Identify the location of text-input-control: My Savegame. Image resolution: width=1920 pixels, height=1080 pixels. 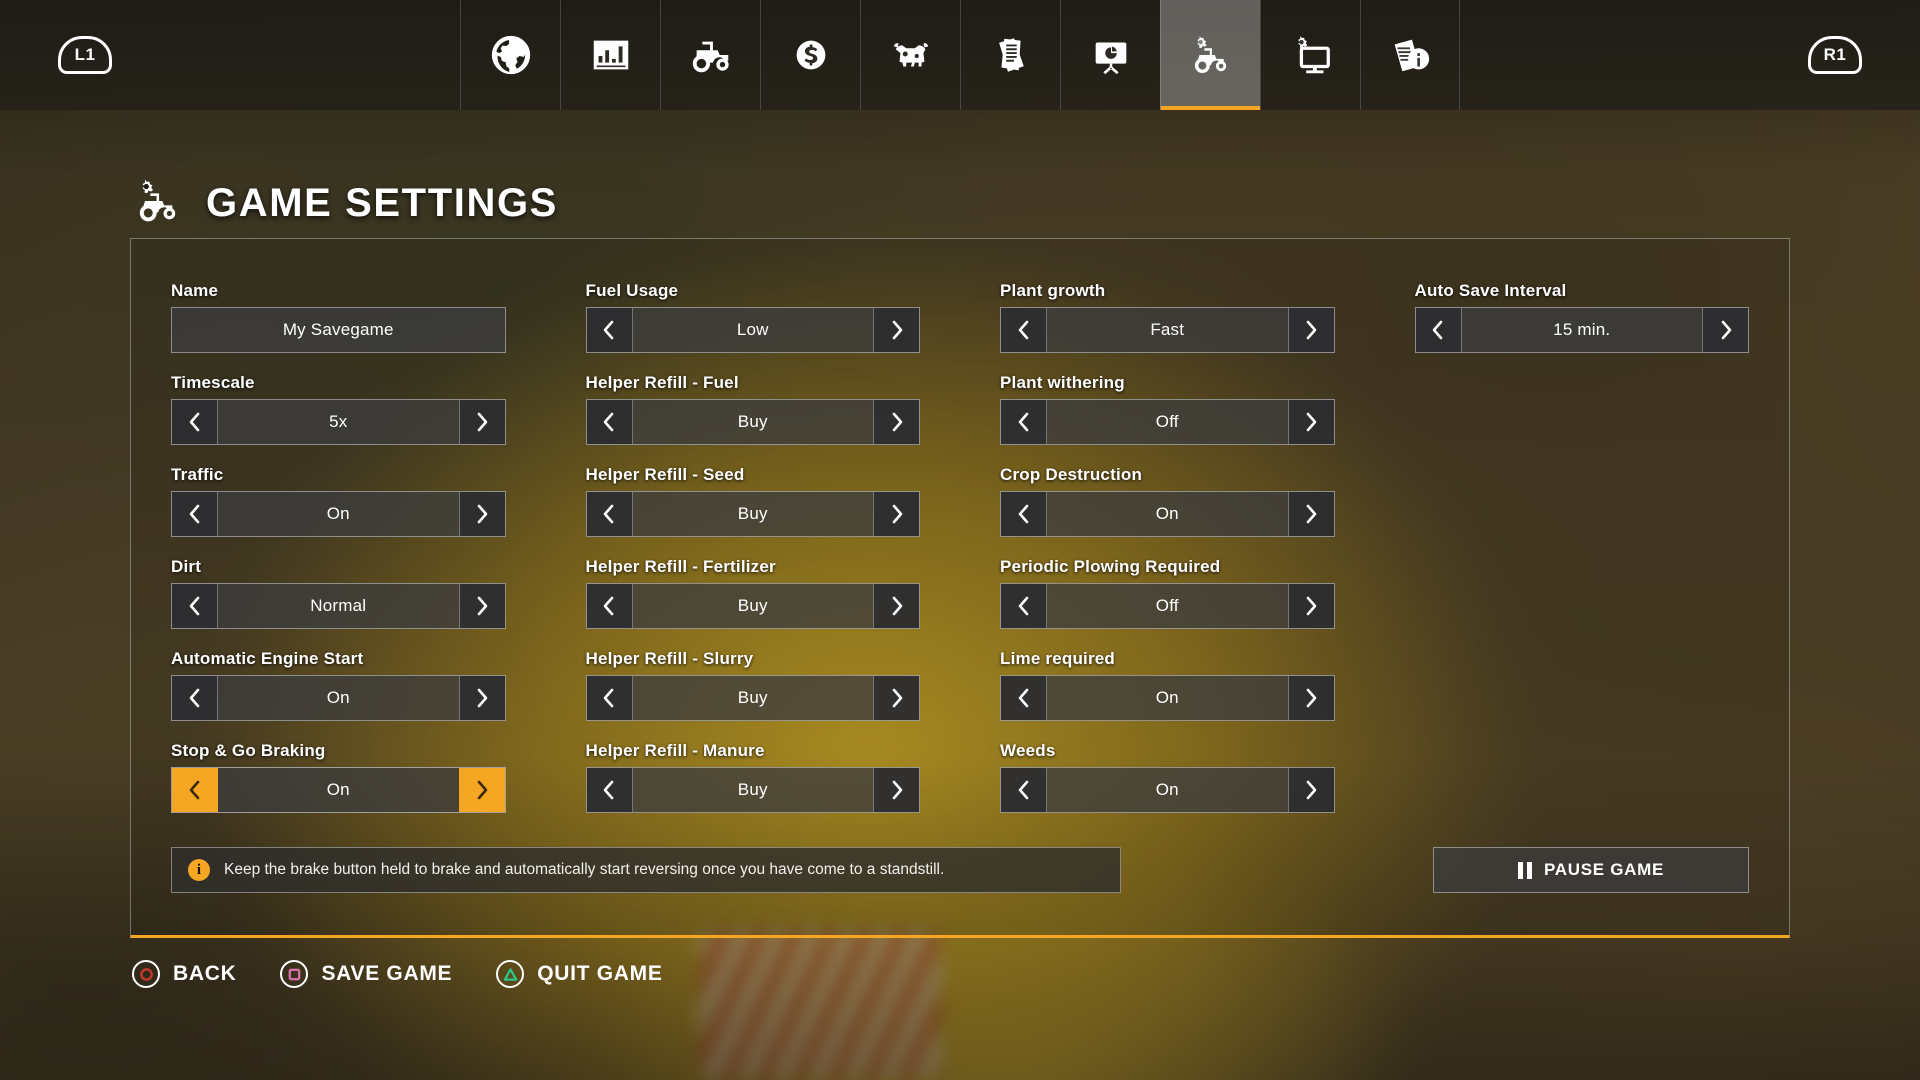
(338, 330).